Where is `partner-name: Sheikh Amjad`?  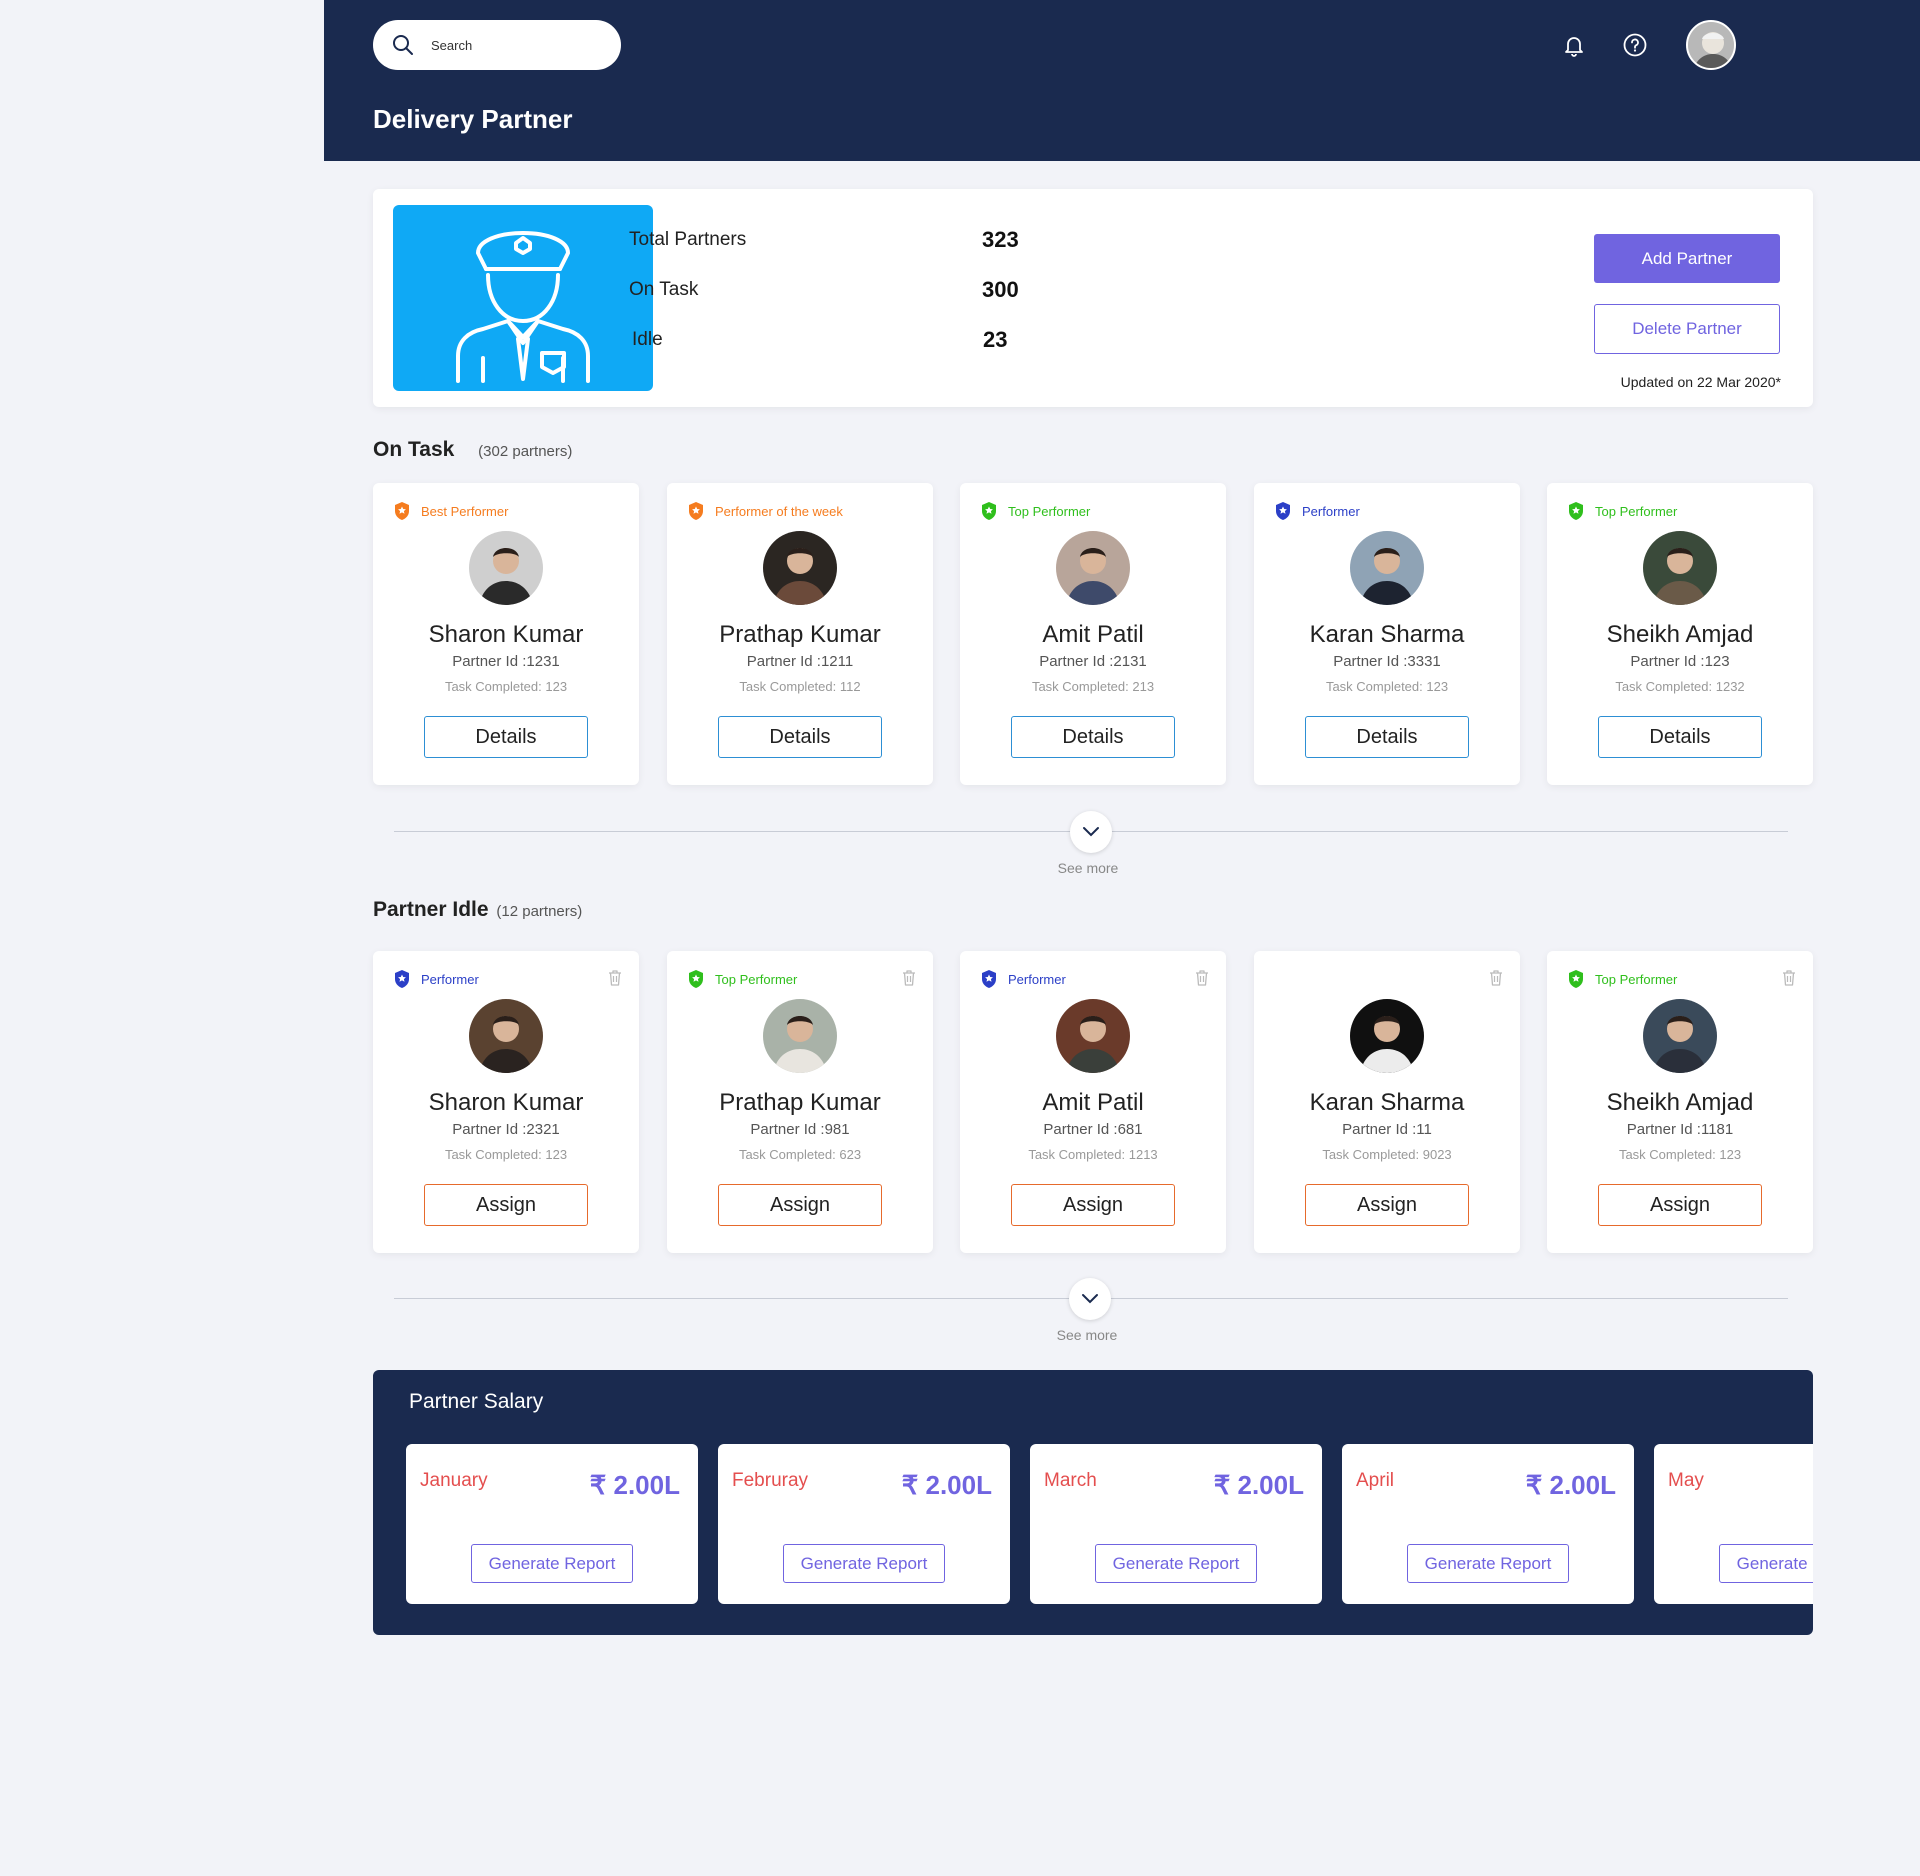
partner-name: Sheikh Amjad is located at coordinates (1680, 1102).